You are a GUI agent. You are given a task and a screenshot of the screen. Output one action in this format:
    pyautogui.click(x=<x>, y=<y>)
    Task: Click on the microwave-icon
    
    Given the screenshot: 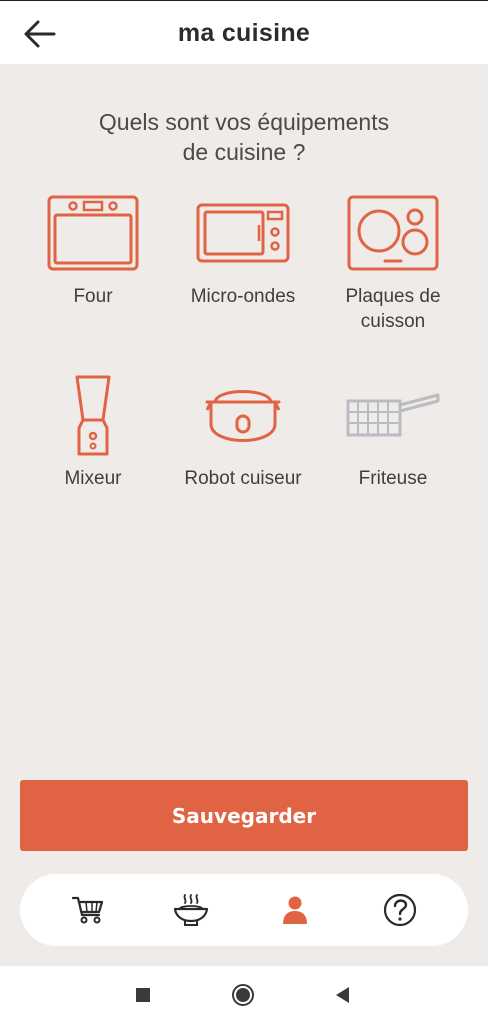 What is the action you would take?
    pyautogui.click(x=243, y=233)
    